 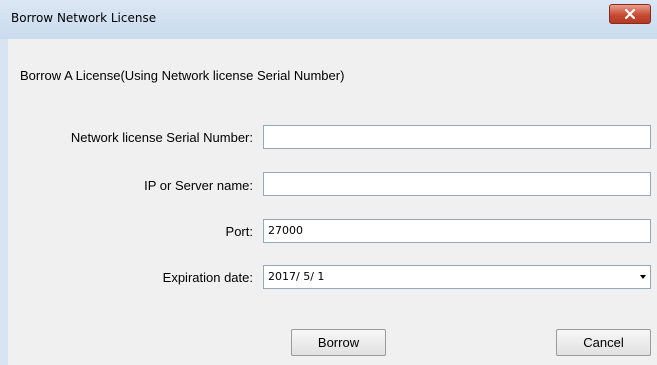 What do you see at coordinates (84, 18) in the screenshot?
I see `window-title: Borrow Network License` at bounding box center [84, 18].